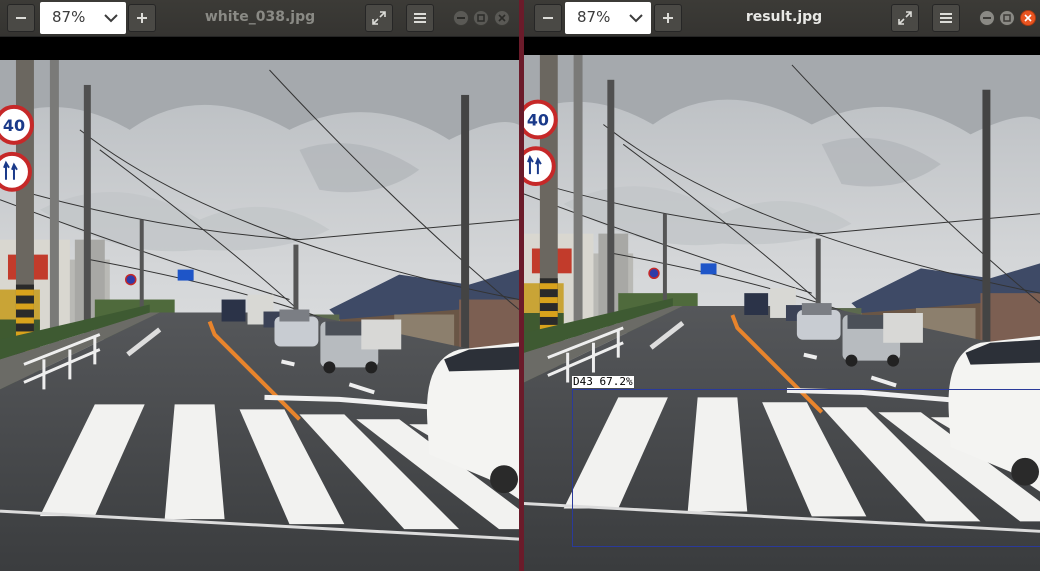 Image resolution: width=1040 pixels, height=571 pixels. I want to click on detection-label: D43 67.2%, so click(603, 381).